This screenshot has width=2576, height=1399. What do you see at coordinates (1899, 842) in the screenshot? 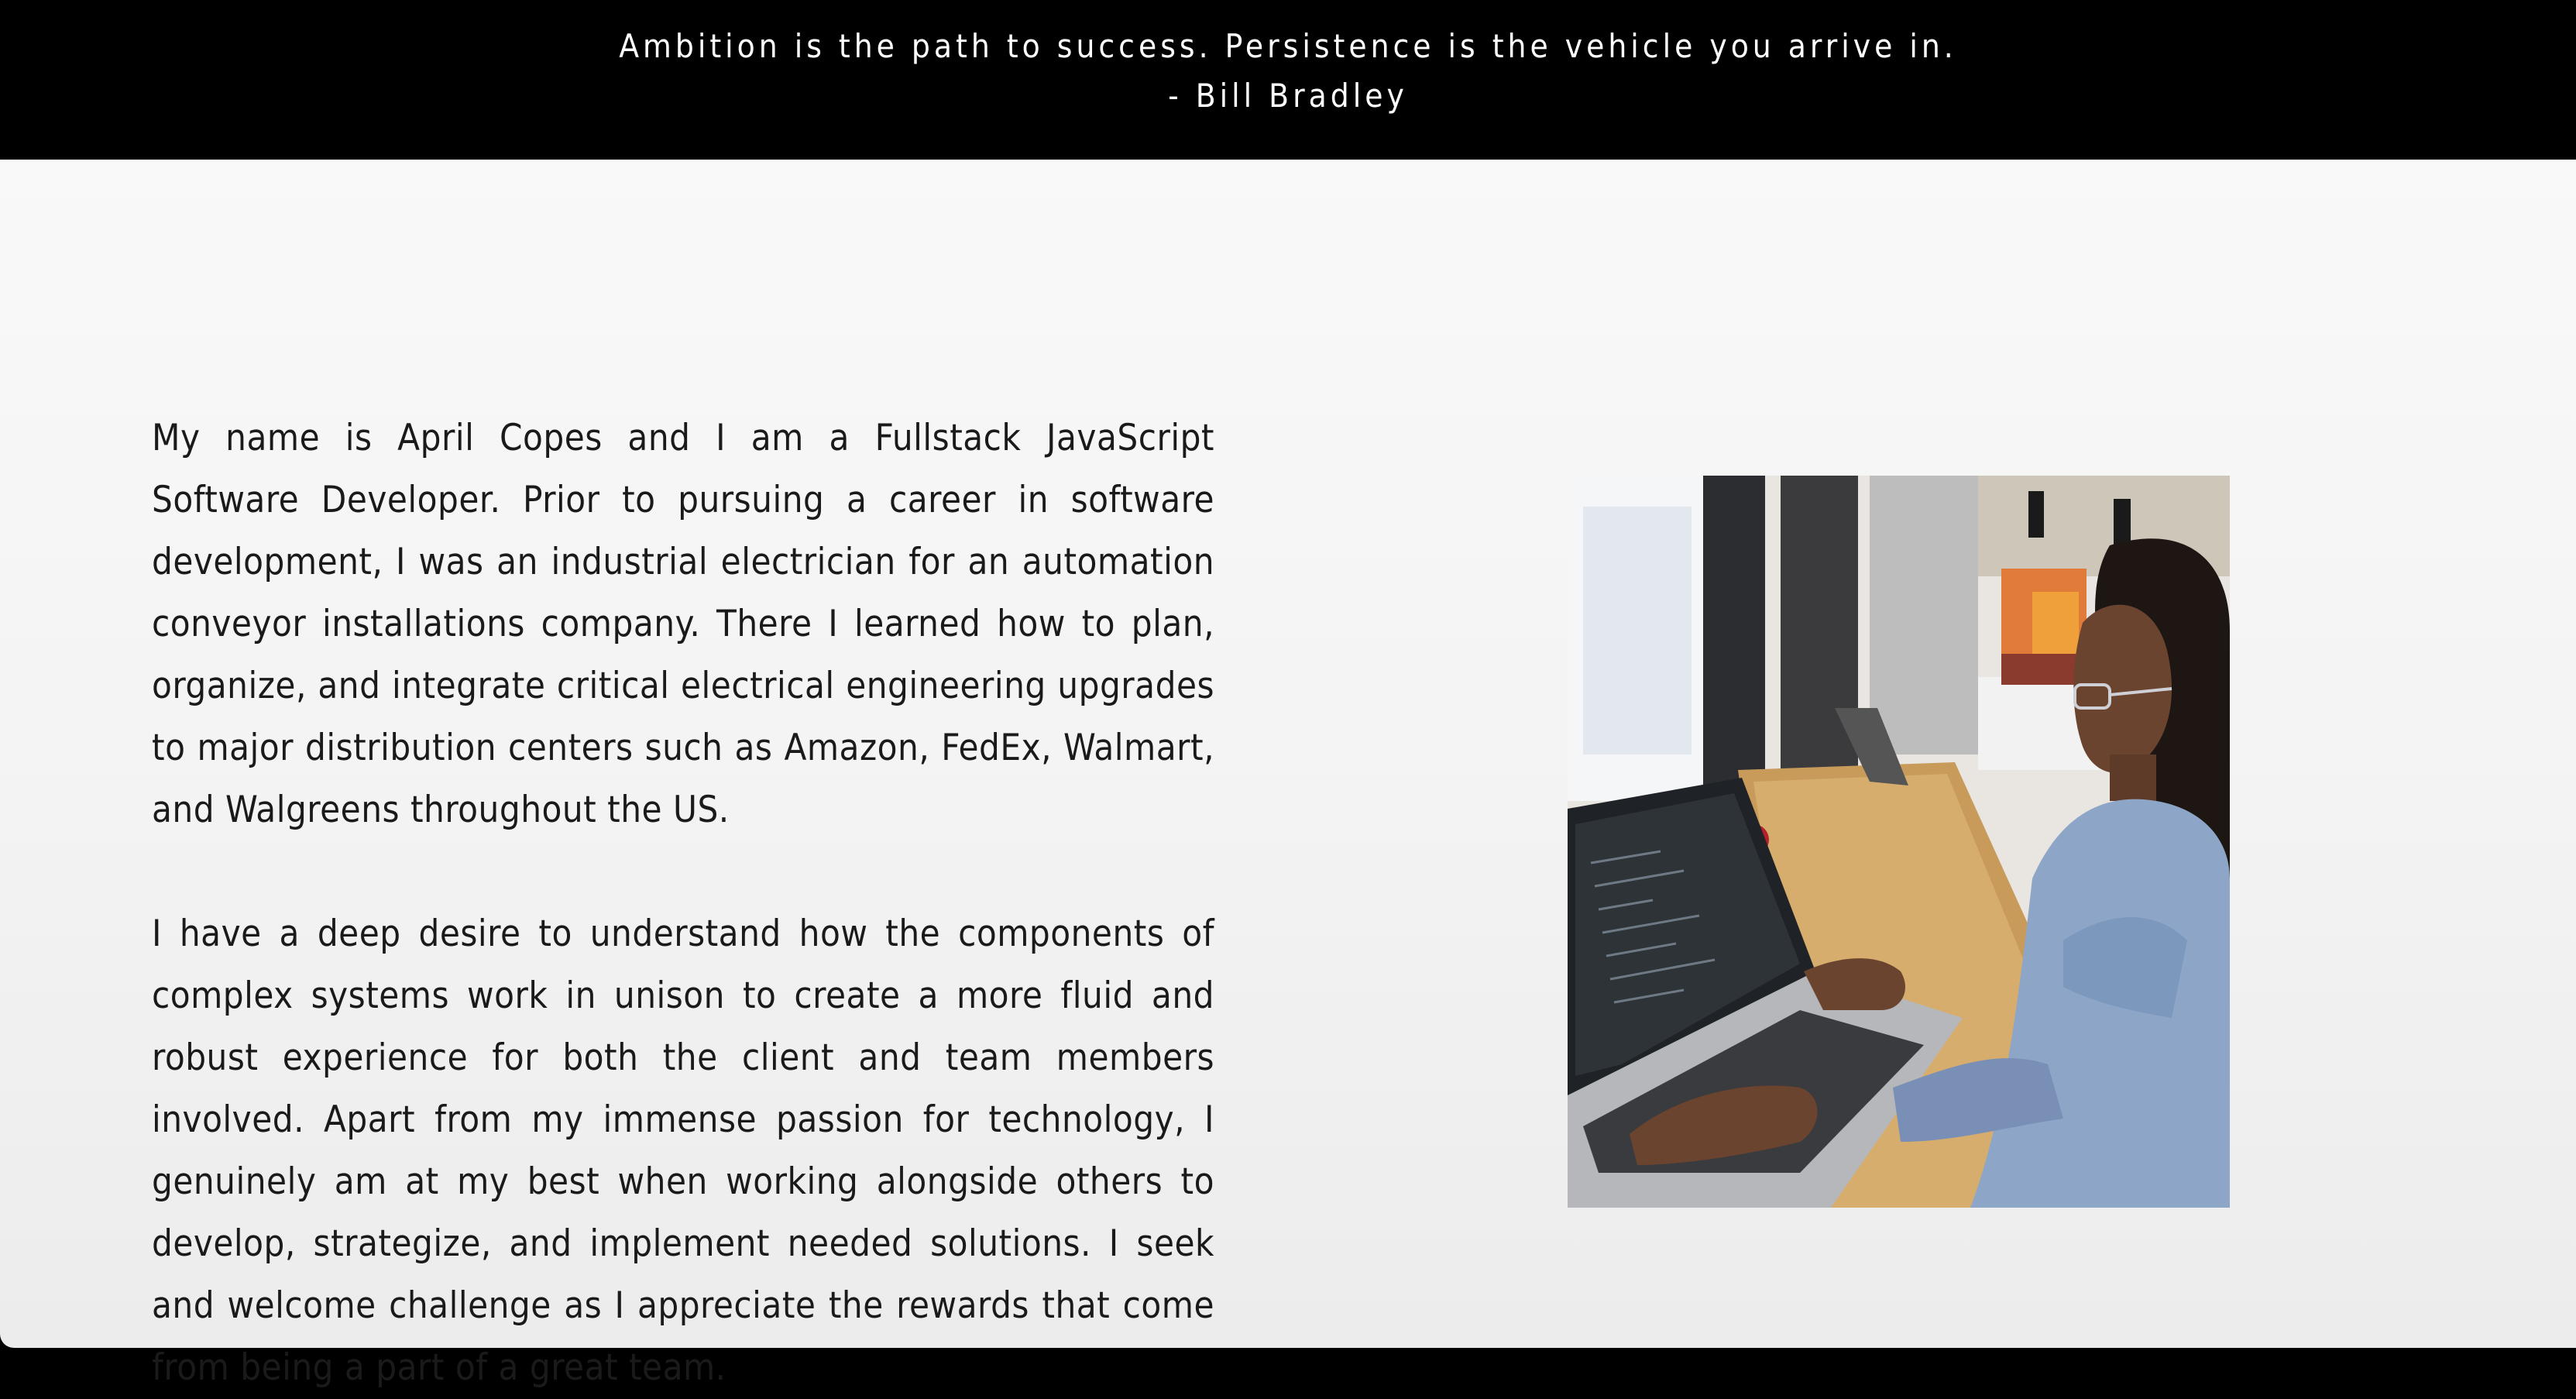
I see `profile-photo` at bounding box center [1899, 842].